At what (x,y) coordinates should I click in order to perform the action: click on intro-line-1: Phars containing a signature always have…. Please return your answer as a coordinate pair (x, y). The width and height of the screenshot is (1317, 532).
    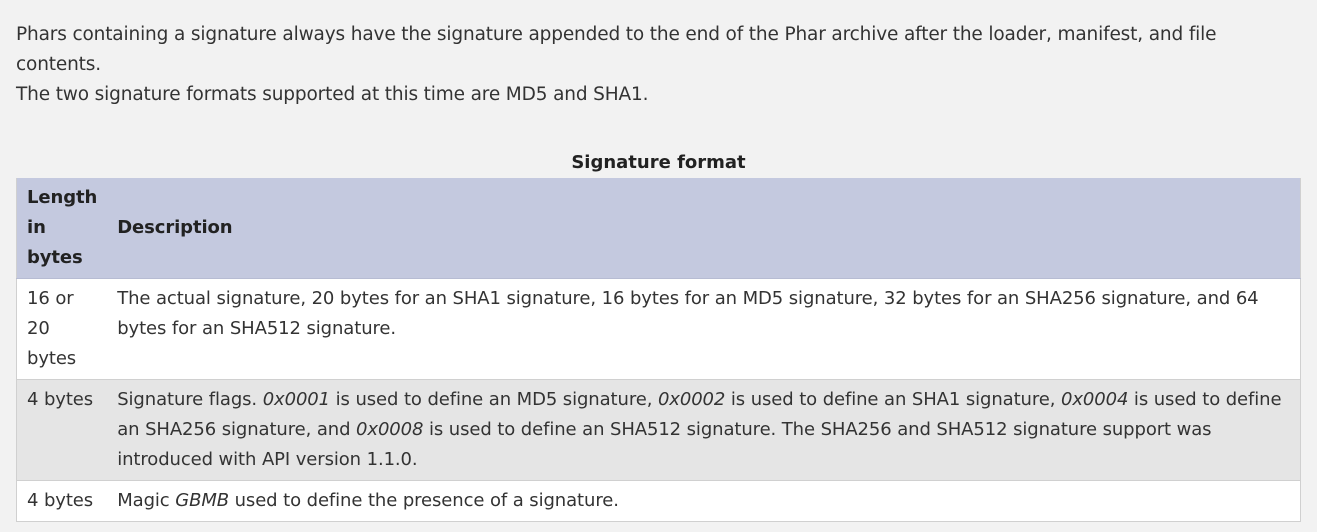
    Looking at the image, I should click on (616, 49).